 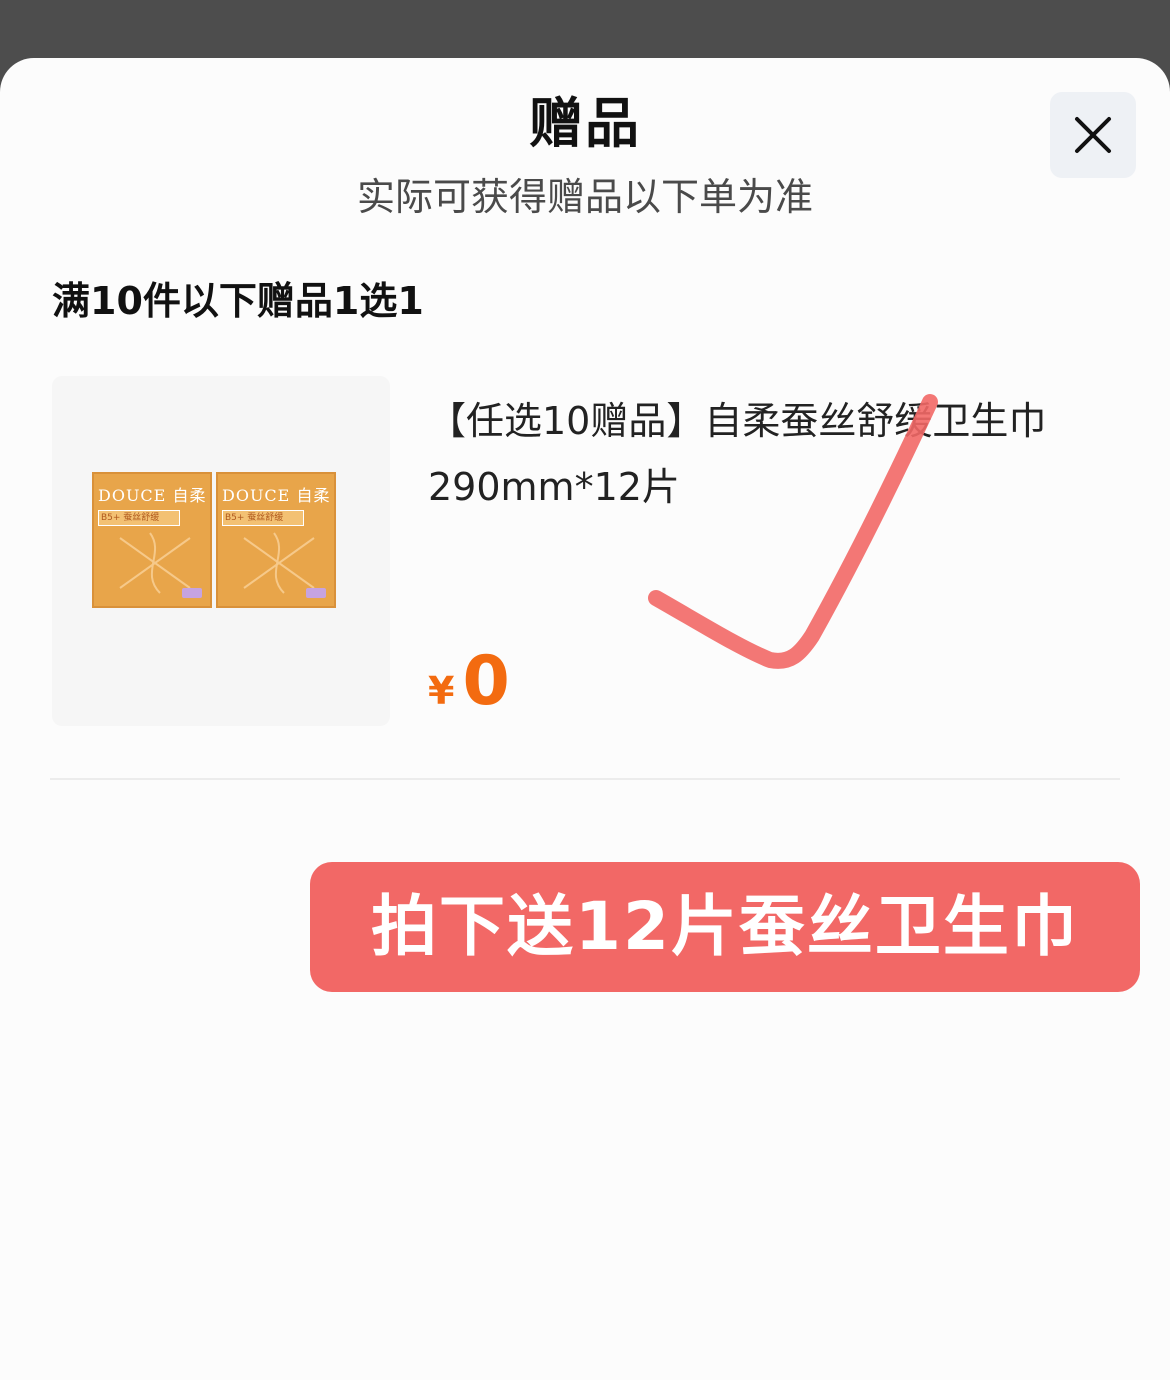 I want to click on promo-banner: 拍下送12片蚕丝卫生巾, so click(x=725, y=927).